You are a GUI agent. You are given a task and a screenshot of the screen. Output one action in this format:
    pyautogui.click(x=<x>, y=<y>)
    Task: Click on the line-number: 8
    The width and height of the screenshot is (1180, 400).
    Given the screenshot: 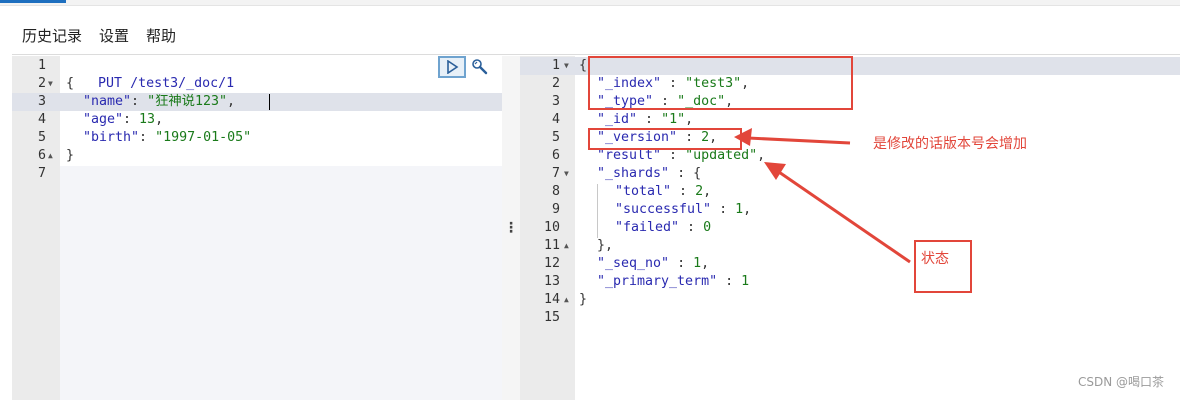 What is the action you would take?
    pyautogui.click(x=555, y=191)
    